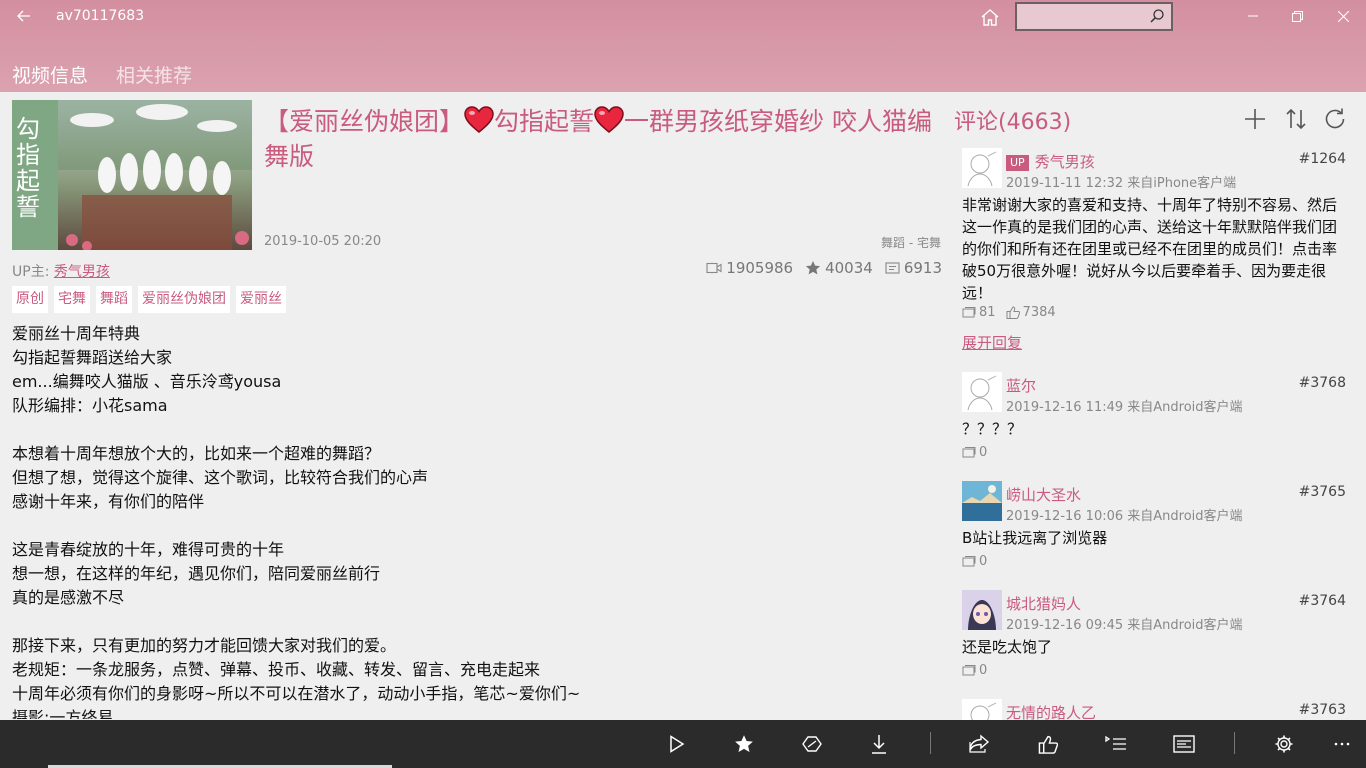 The width and height of the screenshot is (1366, 768). I want to click on search-box, so click(1094, 16).